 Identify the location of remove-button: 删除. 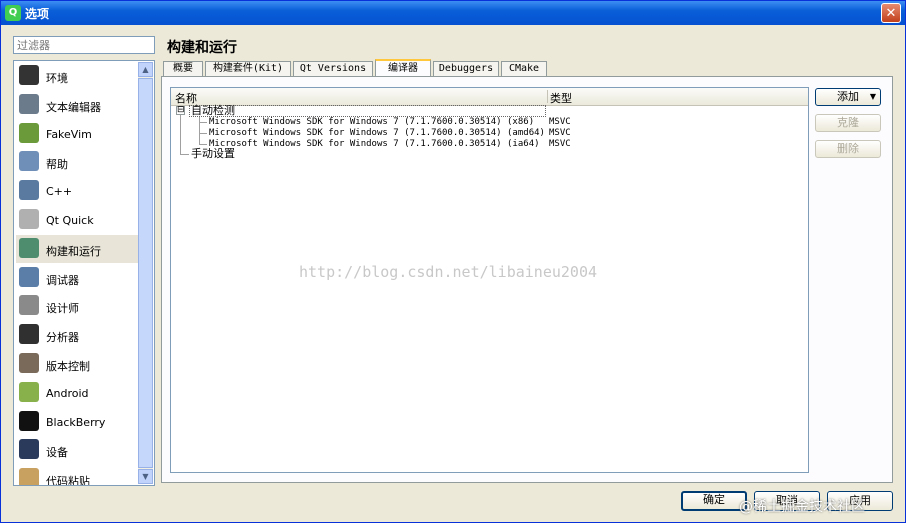
(848, 149).